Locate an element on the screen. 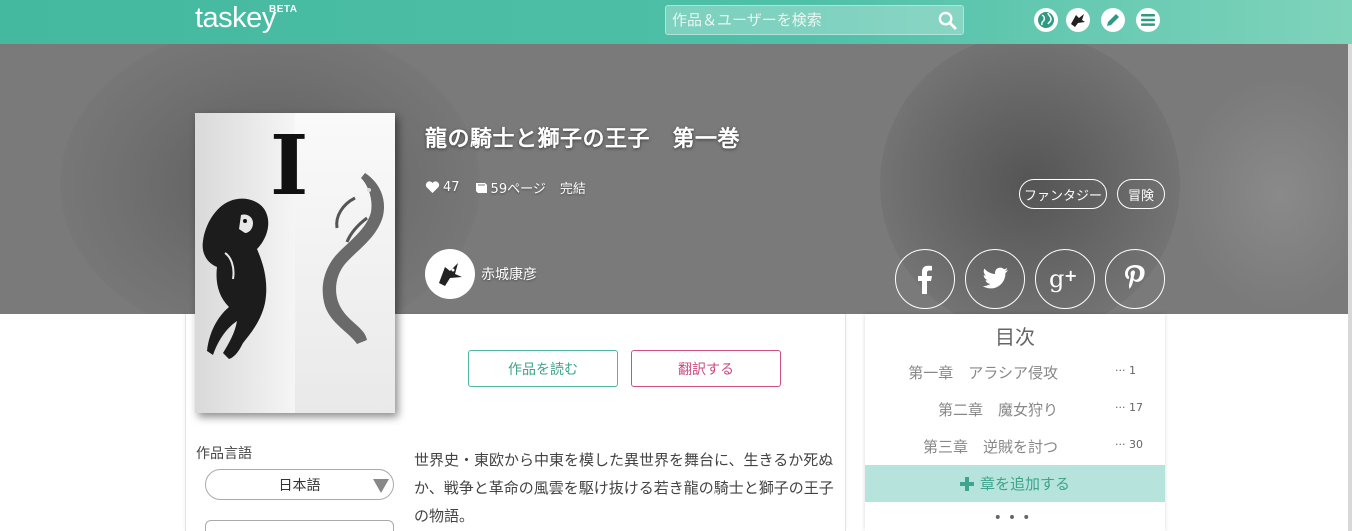 The width and height of the screenshot is (1352, 531). chevron-down-icon is located at coordinates (381, 486).